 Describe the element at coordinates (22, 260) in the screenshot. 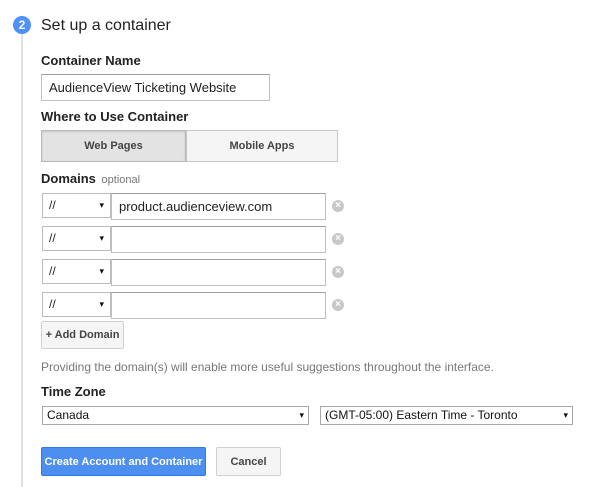

I see `step-connector-line` at that location.